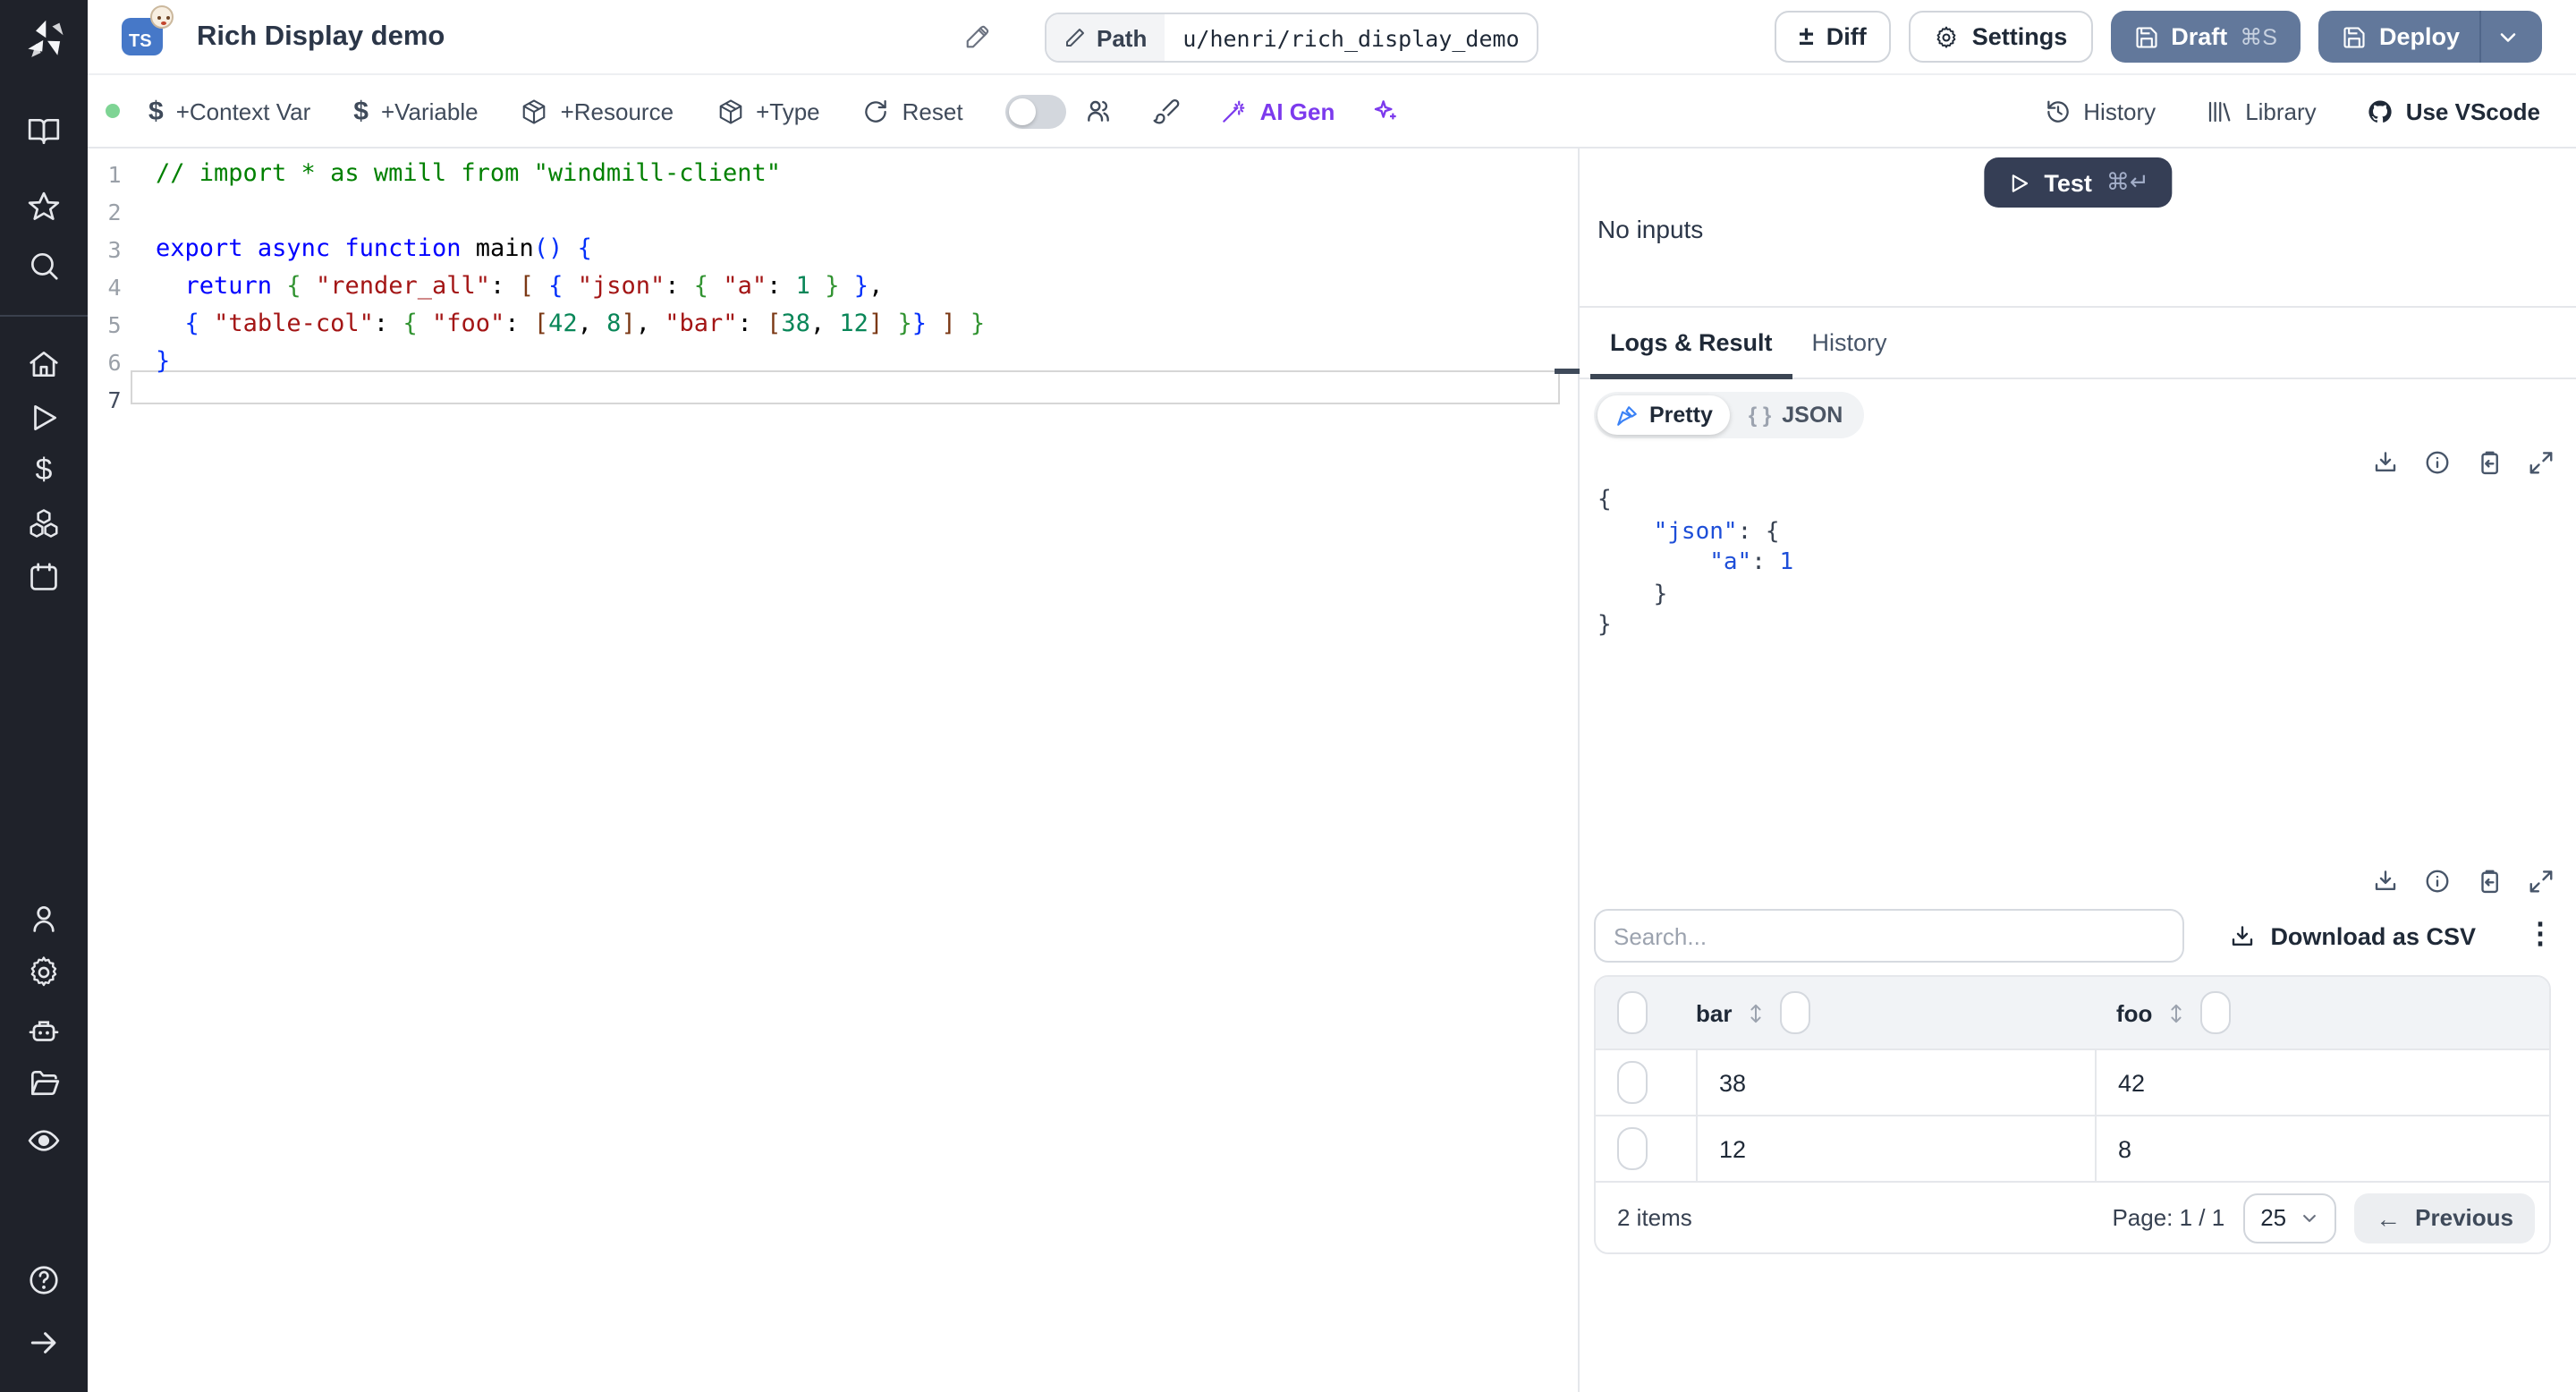 The height and width of the screenshot is (1392, 2576). What do you see at coordinates (44, 1083) in the screenshot?
I see `folder-icon` at bounding box center [44, 1083].